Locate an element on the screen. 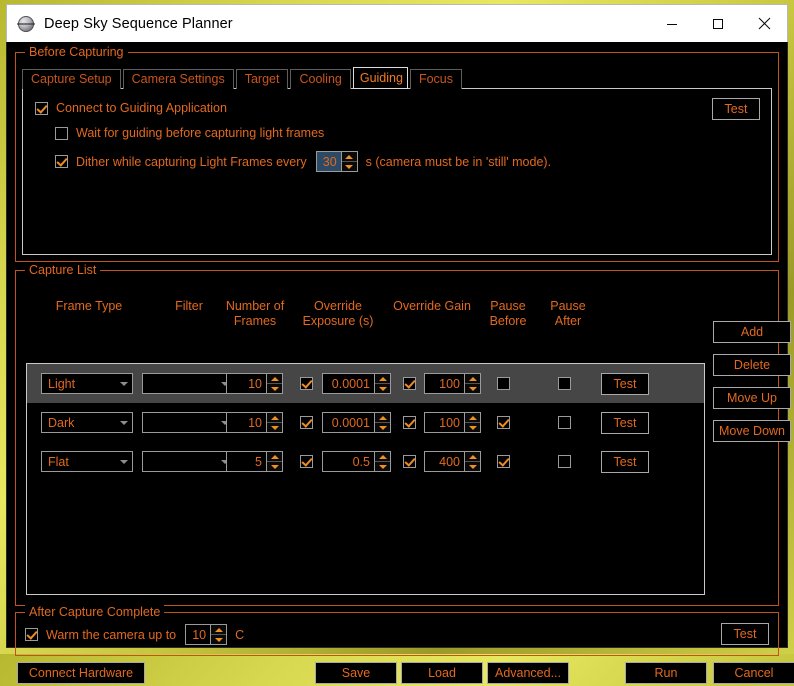 The image size is (794, 686). move-down-button: Move Down is located at coordinates (752, 431).